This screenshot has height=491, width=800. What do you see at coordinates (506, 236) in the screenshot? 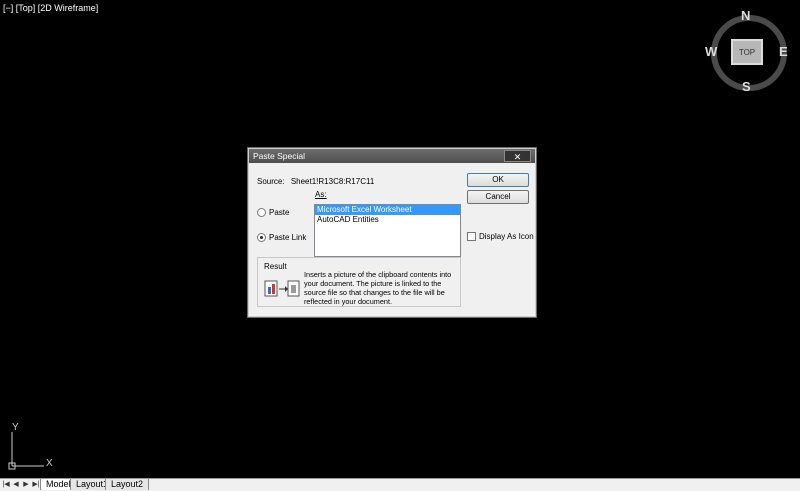
I see `display-as-icon-label: Display As Icon` at bounding box center [506, 236].